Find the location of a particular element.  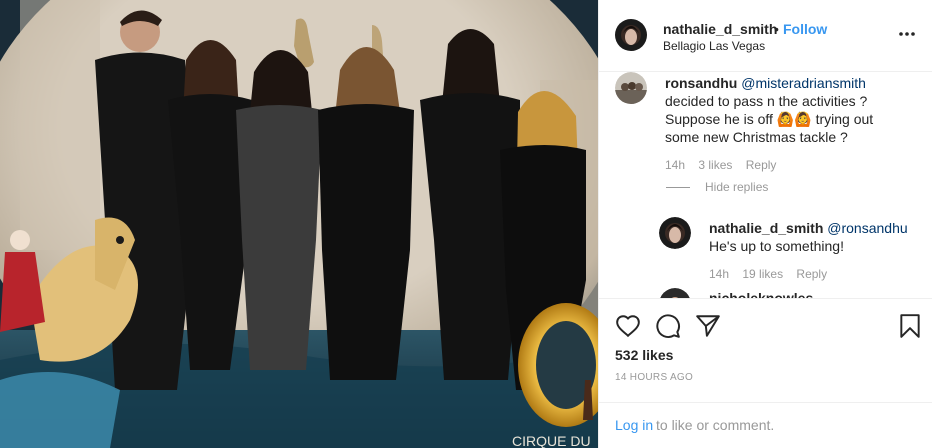

login-prompt: Log in to like or comment. is located at coordinates (765, 425).